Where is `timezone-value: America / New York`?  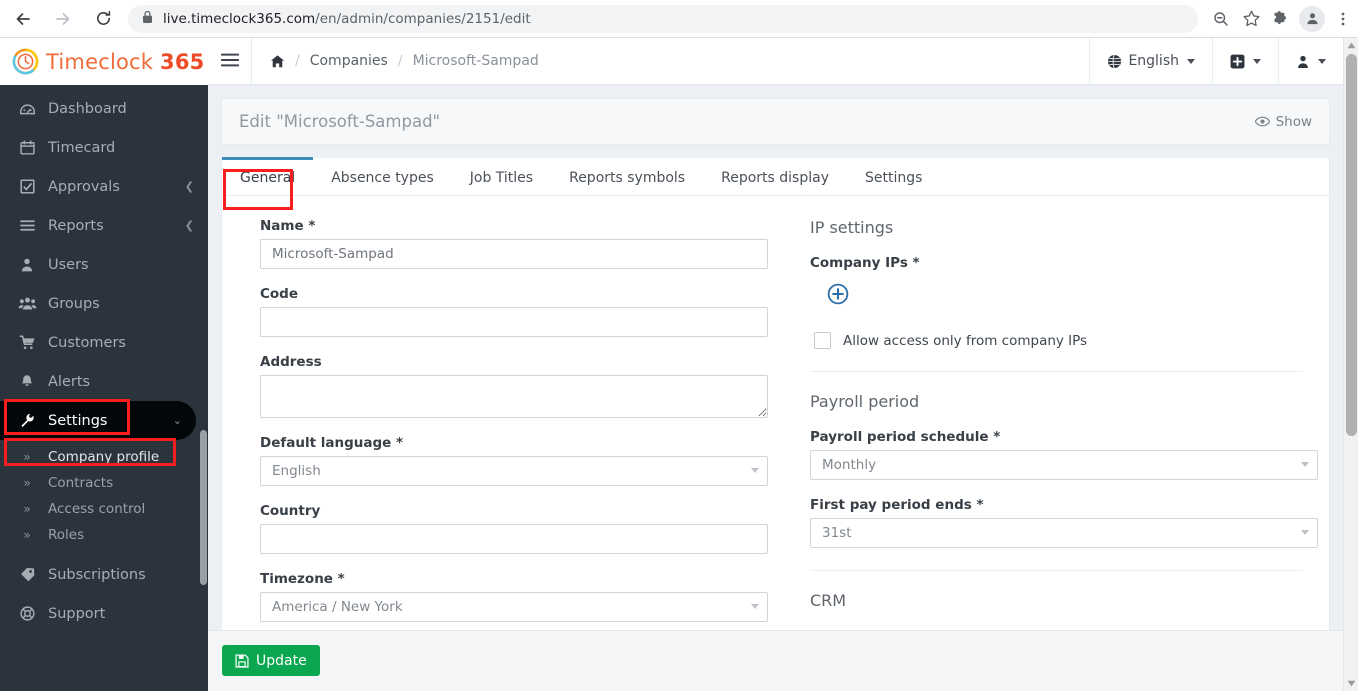
timezone-value: America / New York is located at coordinates (337, 607).